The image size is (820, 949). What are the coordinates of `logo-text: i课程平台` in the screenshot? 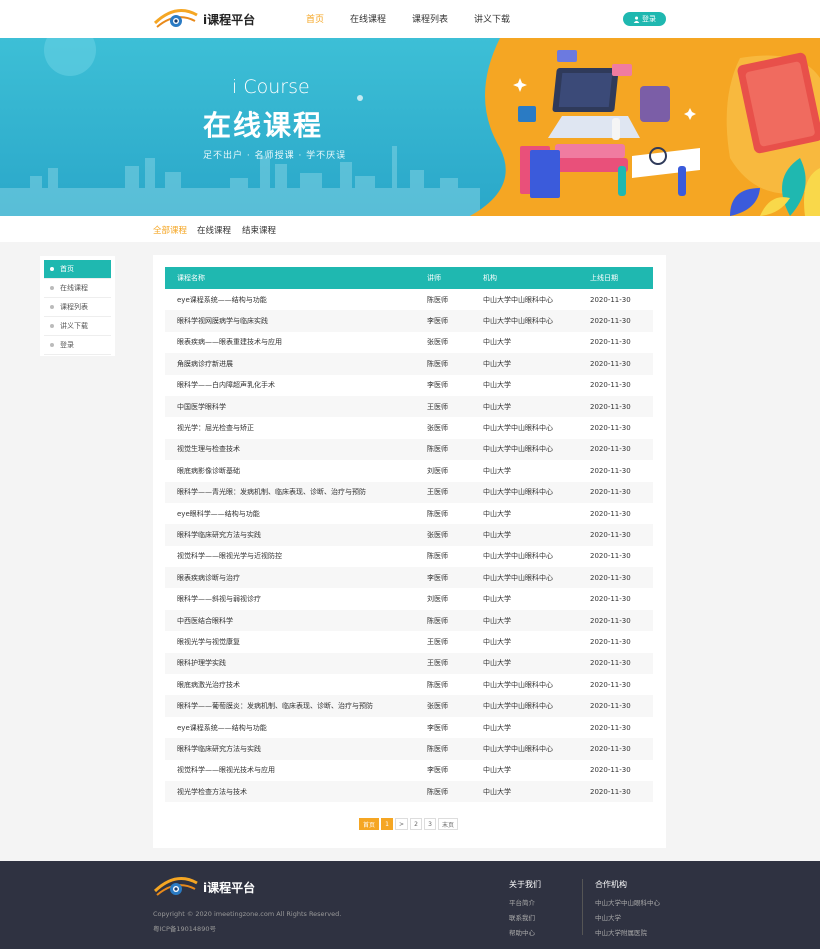 It's located at (229, 19).